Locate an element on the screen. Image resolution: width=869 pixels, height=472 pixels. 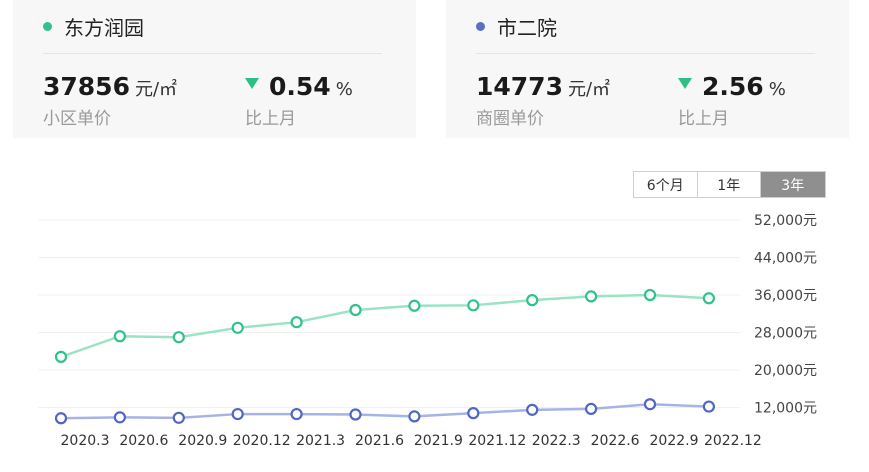
x-tick-label: 2020.12 is located at coordinates (262, 441).